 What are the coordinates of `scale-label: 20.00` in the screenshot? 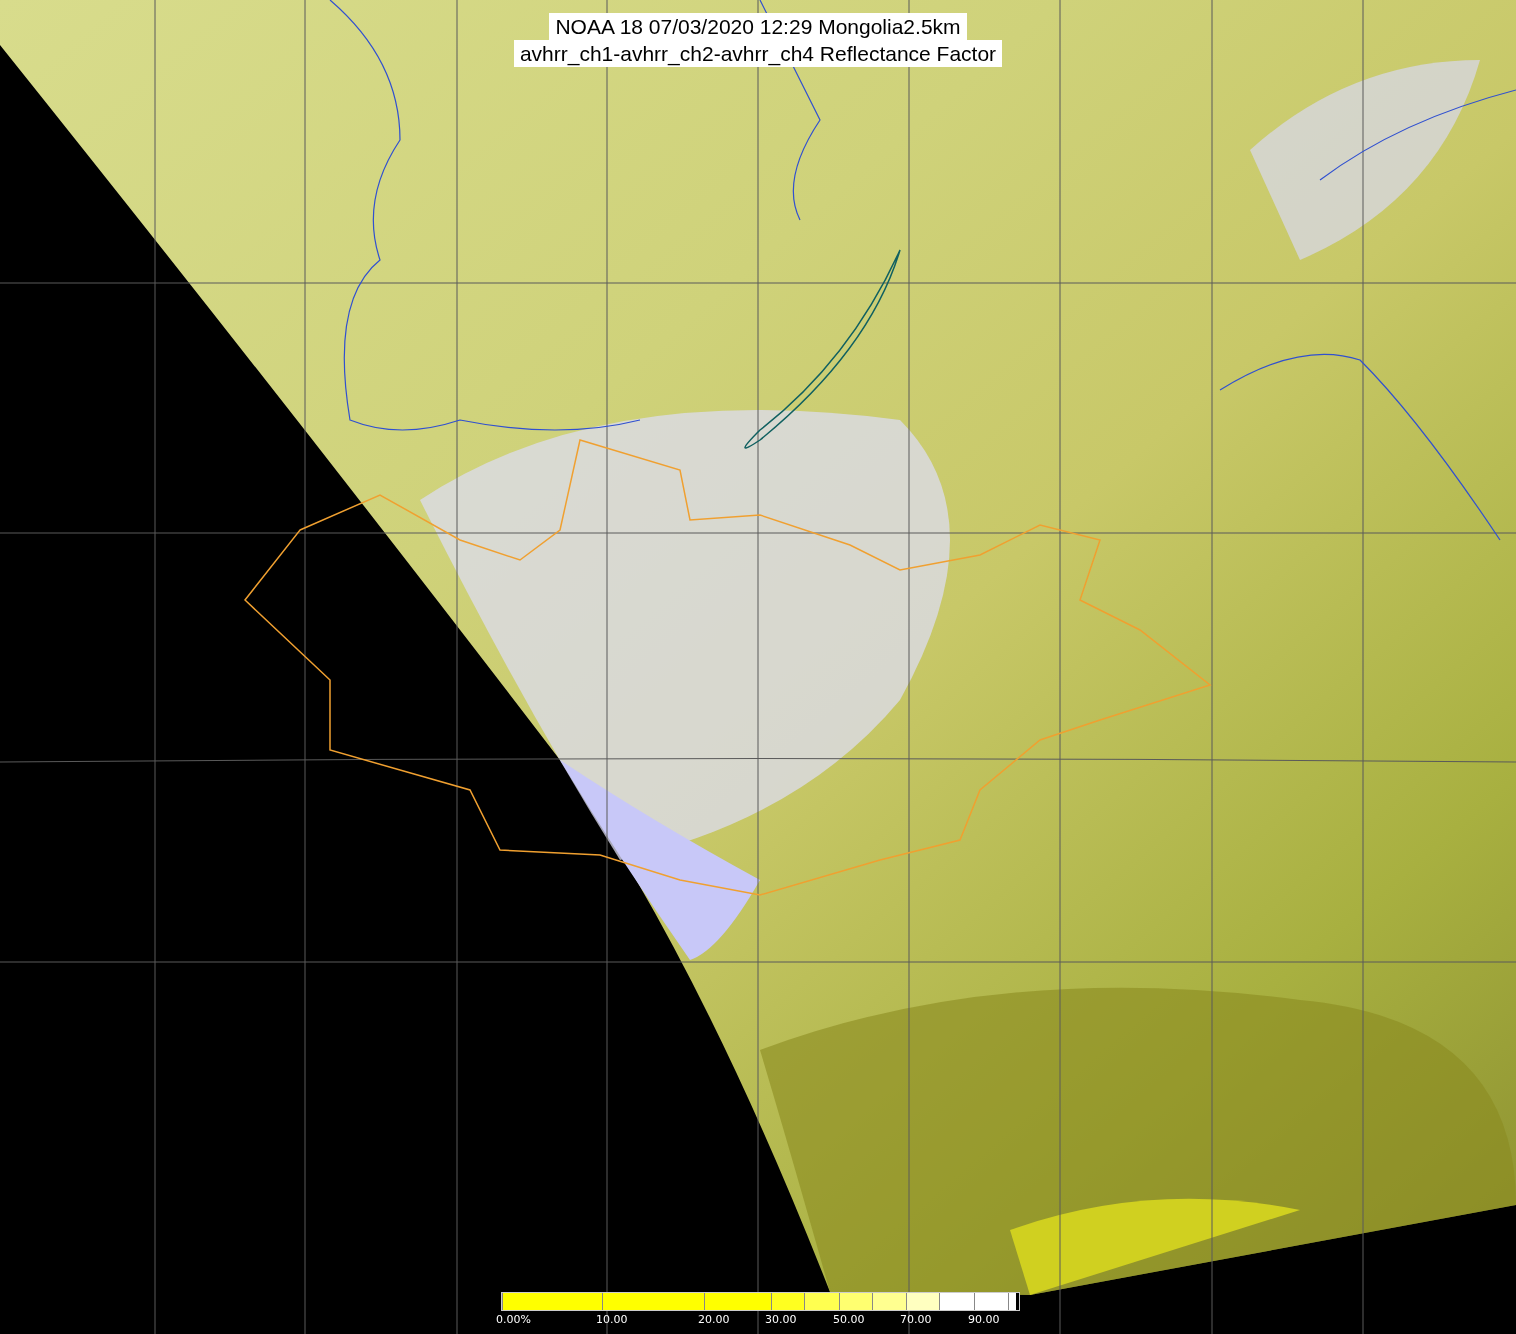 It's located at (714, 1319).